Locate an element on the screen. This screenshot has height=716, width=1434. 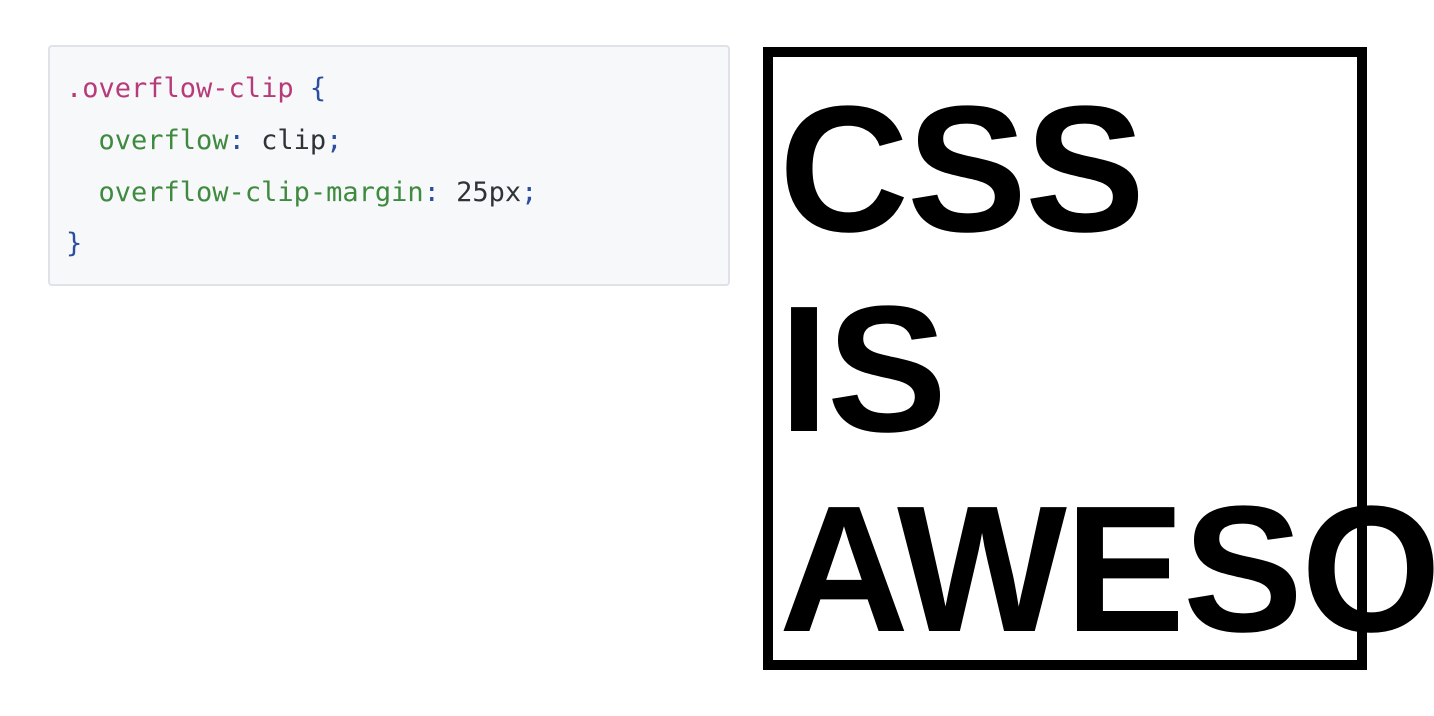
css-value: 25px is located at coordinates (480, 192).